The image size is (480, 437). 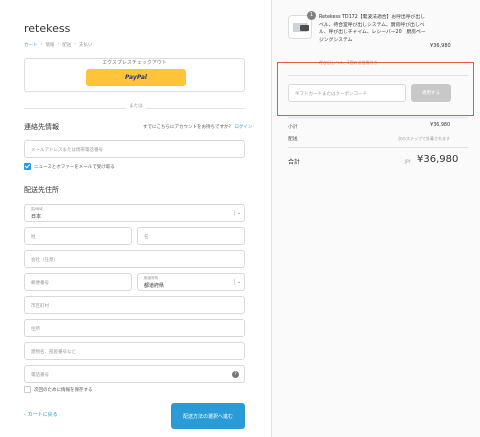 I want to click on first-name-placeholder: 名, so click(x=146, y=237).